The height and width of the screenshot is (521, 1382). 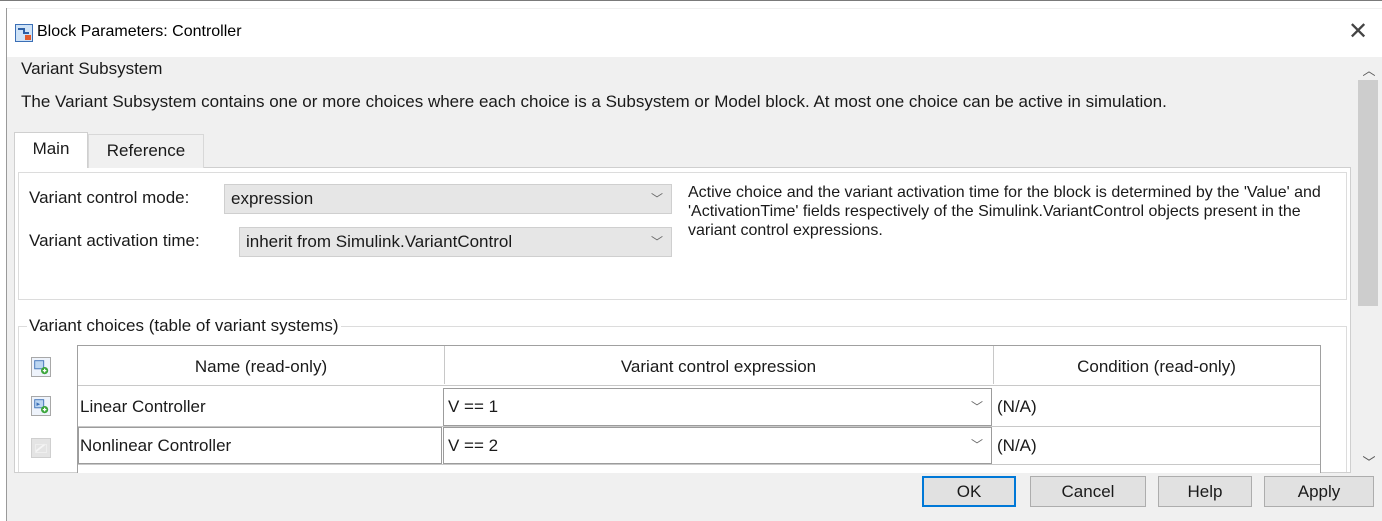 What do you see at coordinates (1156, 367) in the screenshot?
I see `column-header-condition: Condition (read-only)` at bounding box center [1156, 367].